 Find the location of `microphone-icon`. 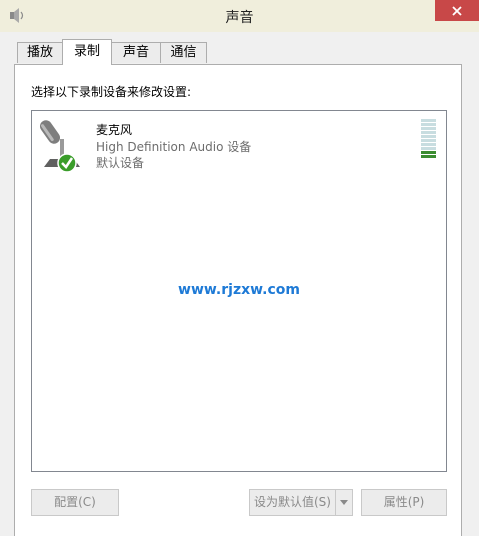

microphone-icon is located at coordinates (59, 146).